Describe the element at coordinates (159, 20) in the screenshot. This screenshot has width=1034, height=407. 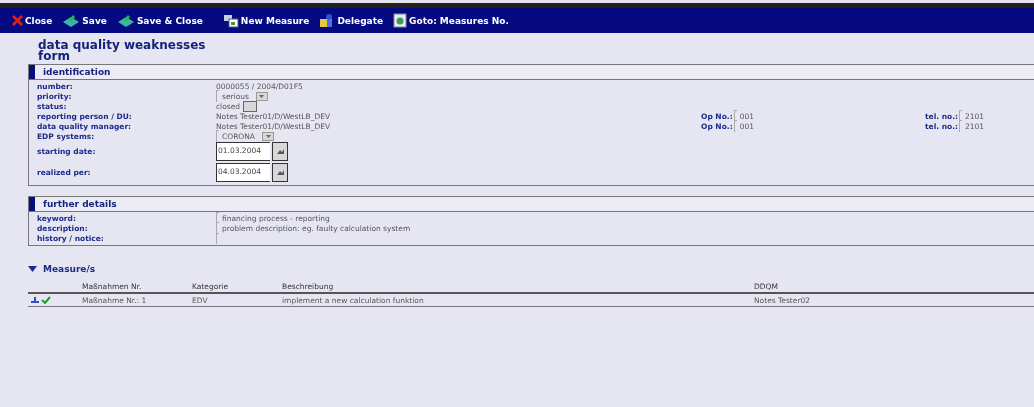
I see `toolbar-button: Save & Close` at that location.